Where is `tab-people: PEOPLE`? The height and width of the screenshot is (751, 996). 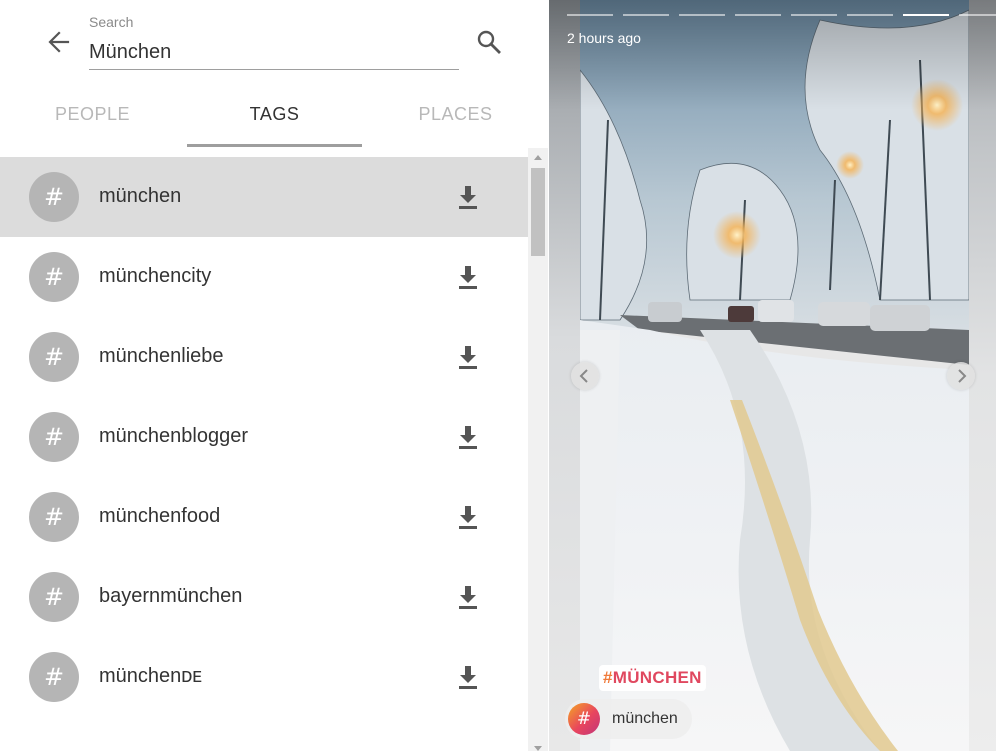
tab-people: PEOPLE is located at coordinates (92, 125).